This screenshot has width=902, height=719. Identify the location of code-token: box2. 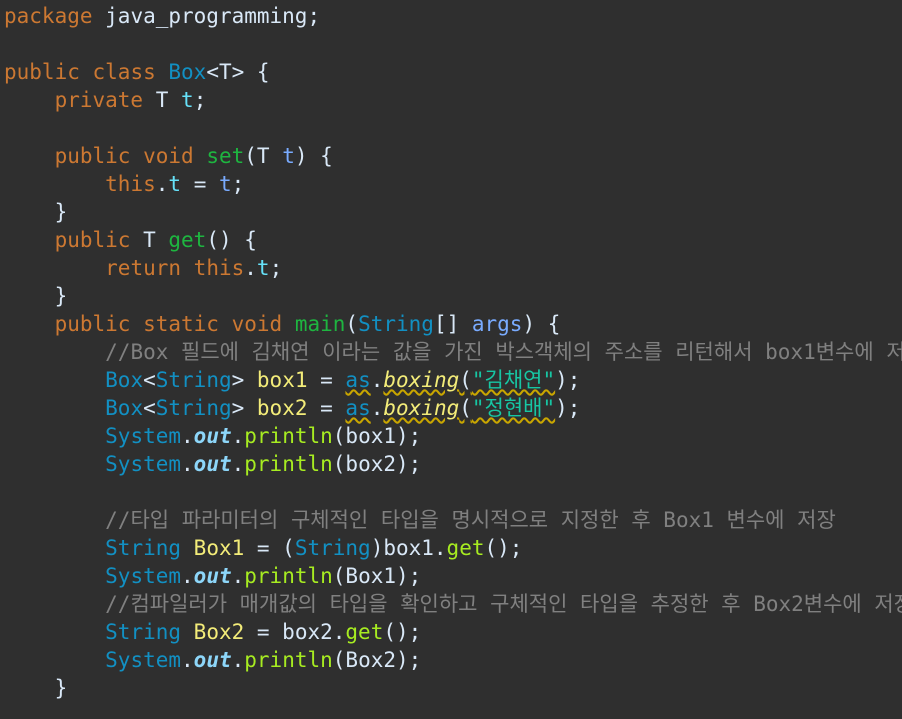
(282, 408).